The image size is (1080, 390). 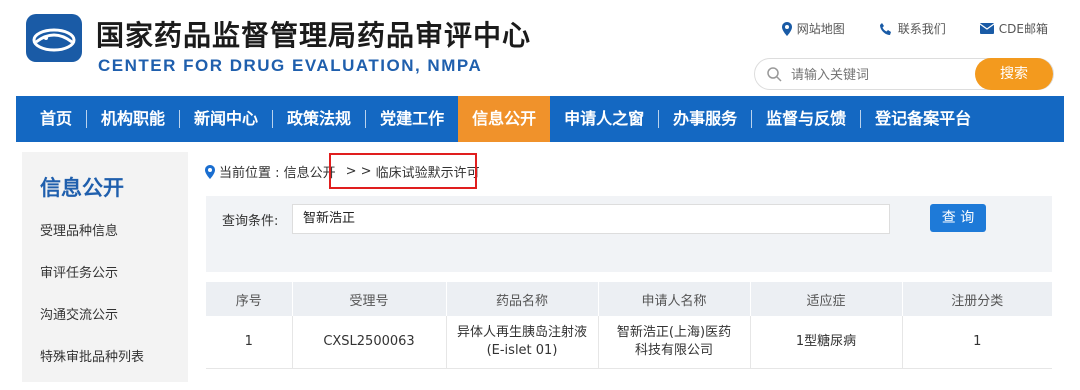 What do you see at coordinates (369, 299) in the screenshot?
I see `col-header-accept-no: 受理号` at bounding box center [369, 299].